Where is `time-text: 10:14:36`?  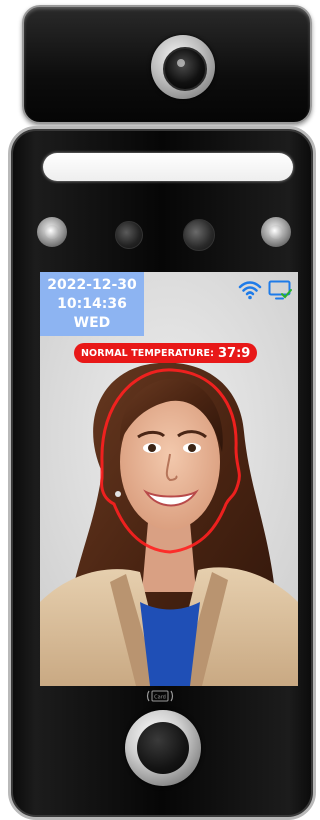
time-text: 10:14:36 is located at coordinates (92, 304).